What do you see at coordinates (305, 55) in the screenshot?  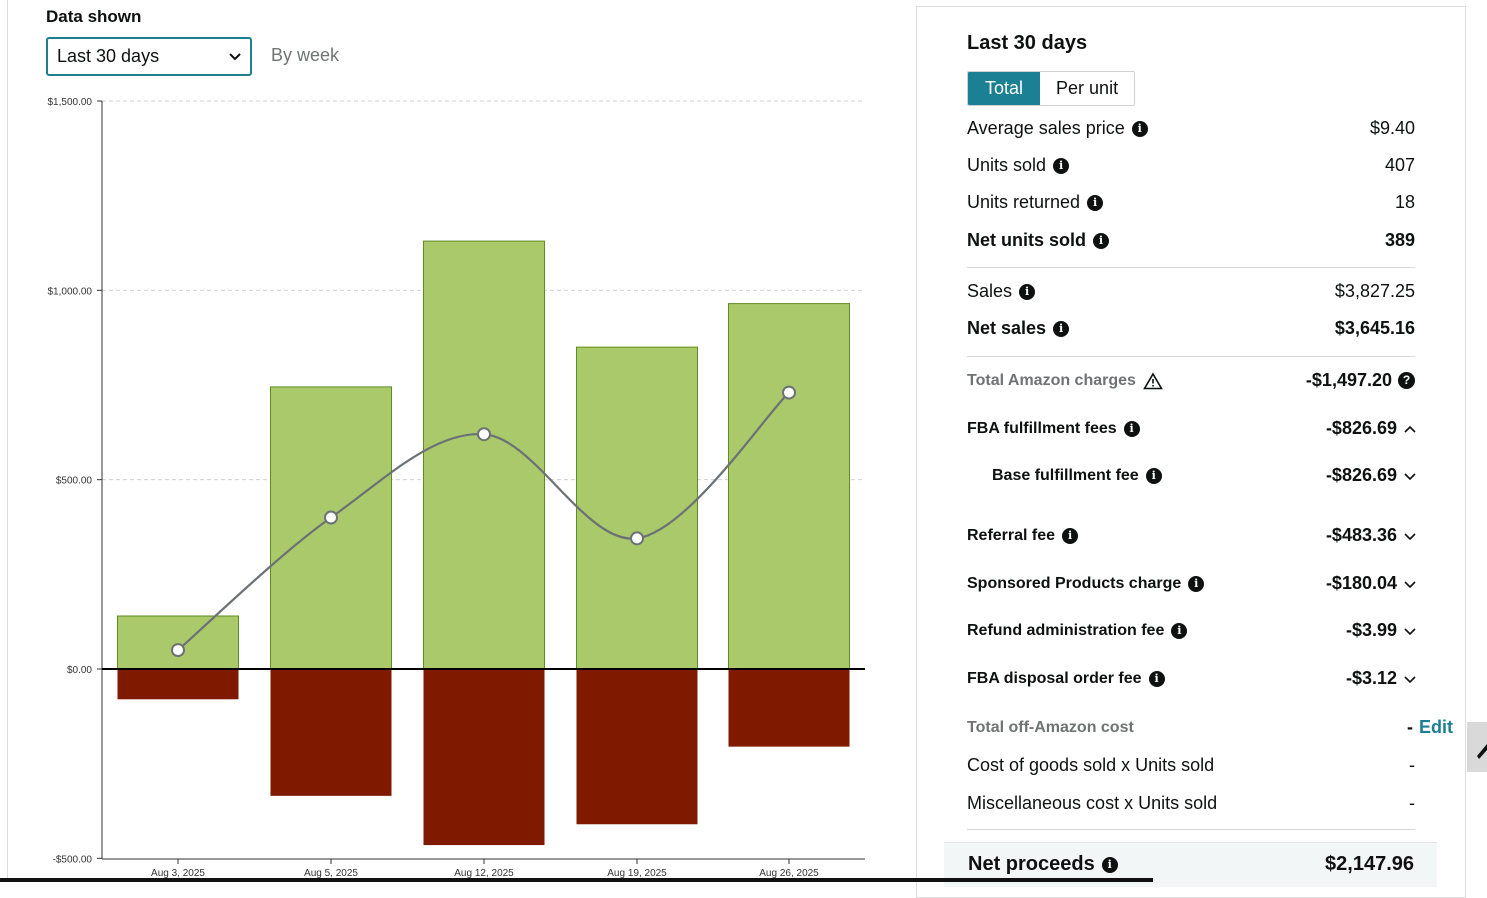 I see `granularity-label: By week` at bounding box center [305, 55].